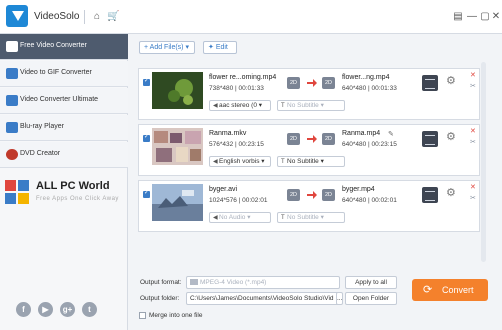  What do you see at coordinates (59, 99) in the screenshot?
I see `sidebar-item-label: Video Converter Ultimate` at bounding box center [59, 99].